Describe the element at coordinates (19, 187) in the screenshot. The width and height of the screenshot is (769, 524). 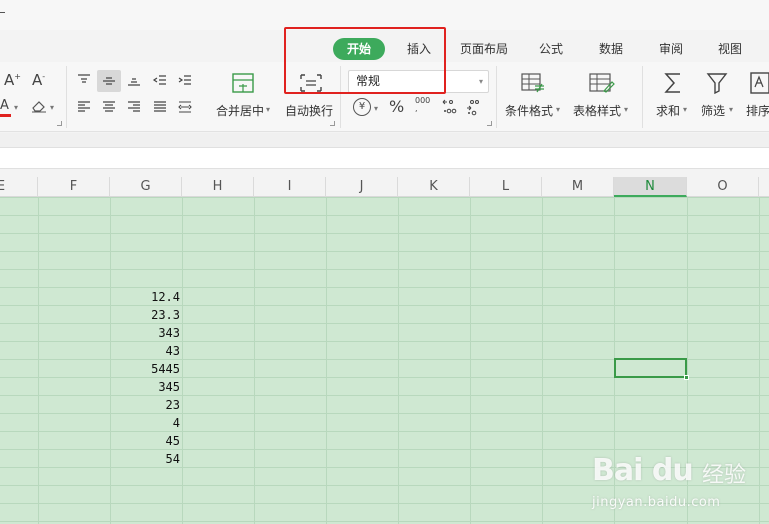
I see `column-header-e: E` at that location.